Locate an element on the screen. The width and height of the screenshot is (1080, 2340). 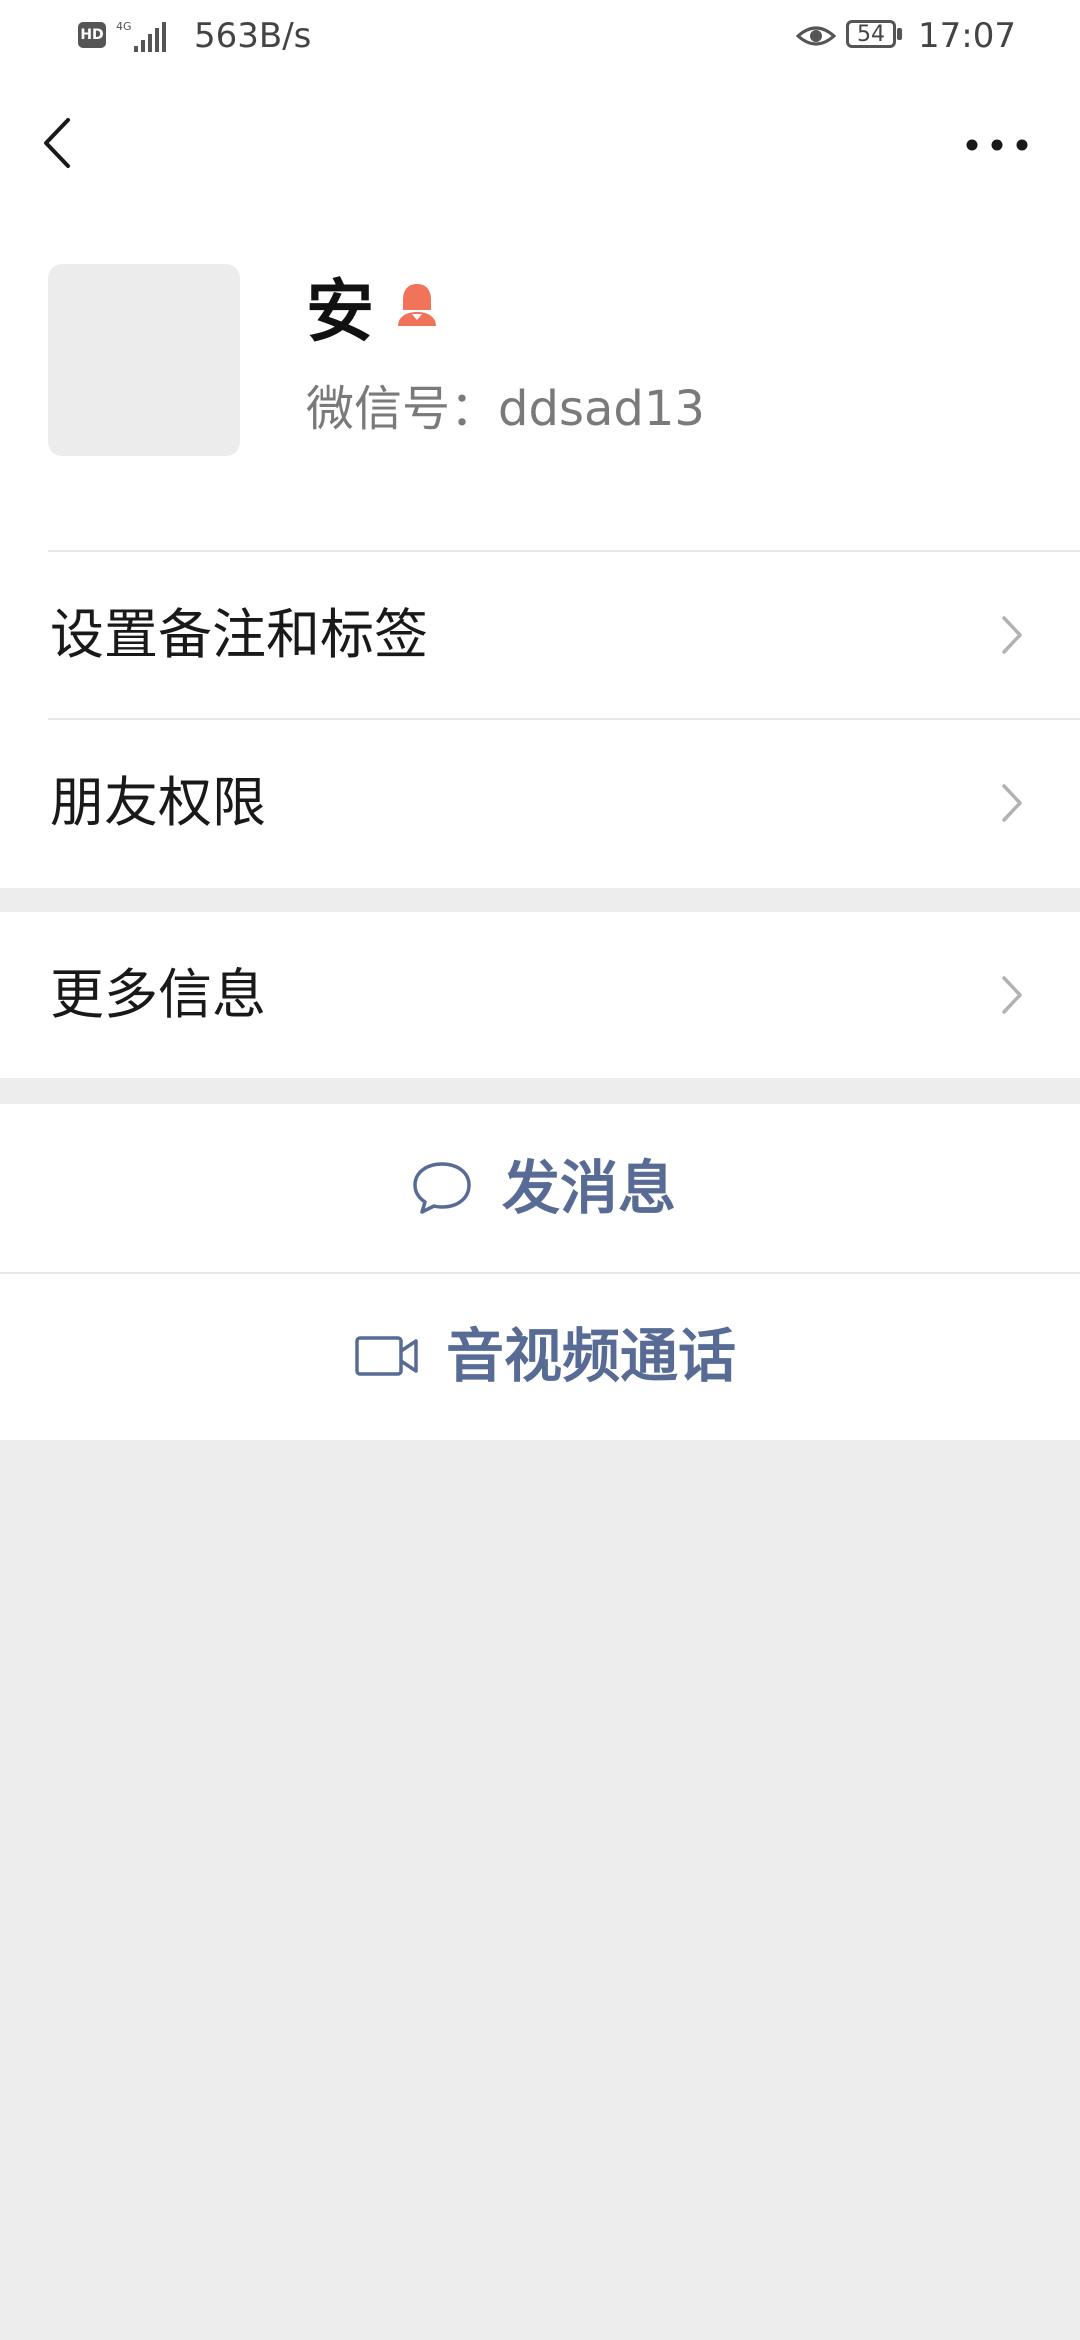
friend-permissions-item: 朋友权限 is located at coordinates (540, 803).